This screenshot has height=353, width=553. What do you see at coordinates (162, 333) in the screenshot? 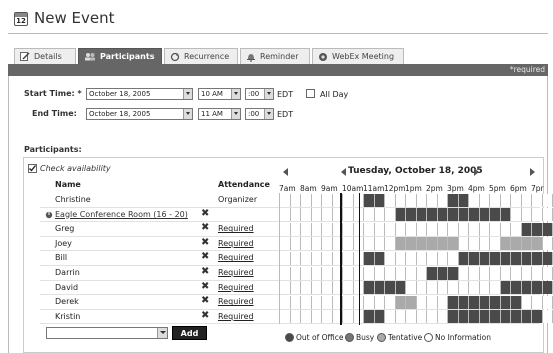
I see `chevron-down-icon` at bounding box center [162, 333].